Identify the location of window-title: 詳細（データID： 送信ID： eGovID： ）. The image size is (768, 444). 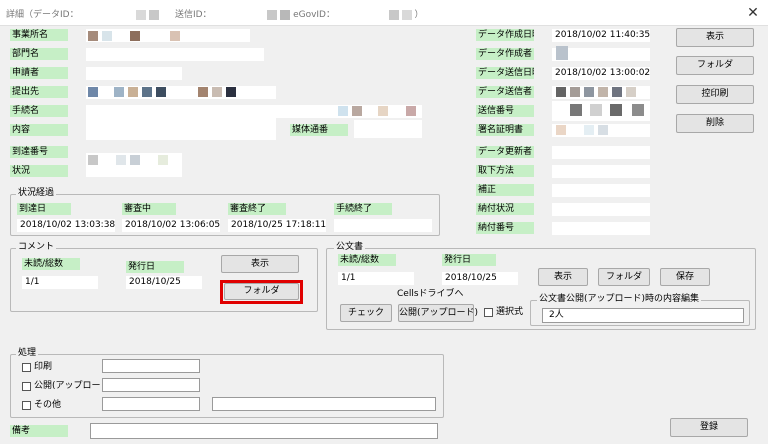
(215, 13).